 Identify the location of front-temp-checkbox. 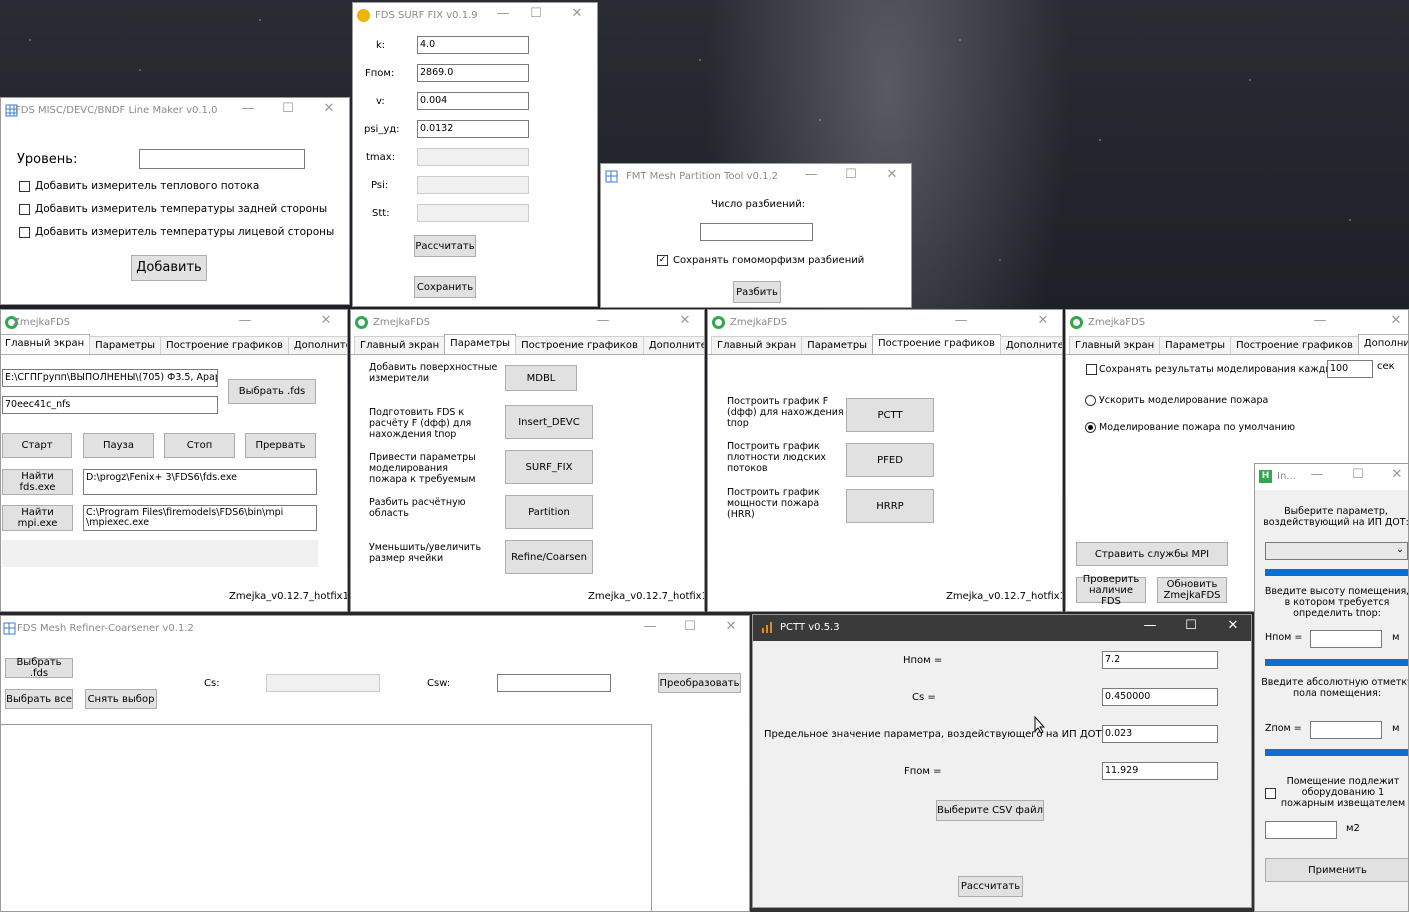
(24, 232).